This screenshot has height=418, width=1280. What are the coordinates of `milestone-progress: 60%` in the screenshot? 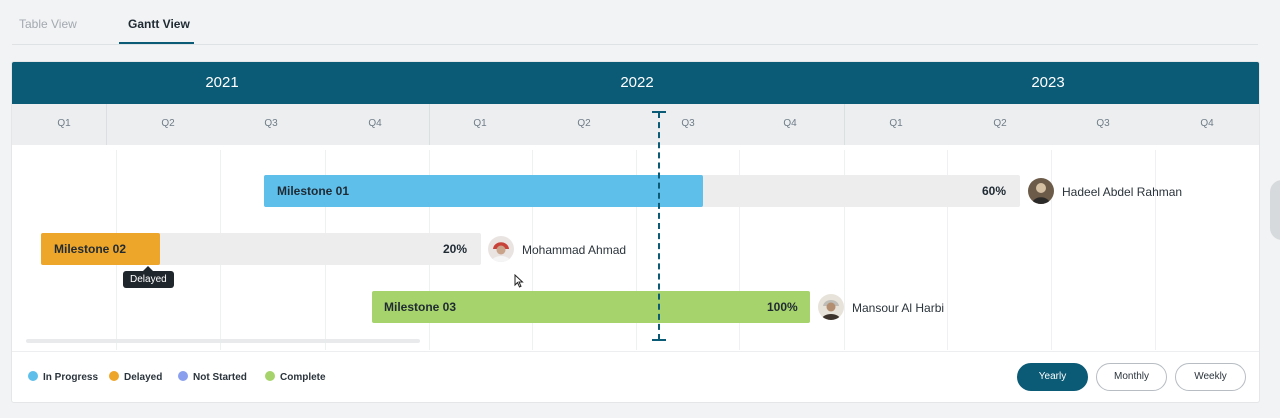 It's located at (994, 191).